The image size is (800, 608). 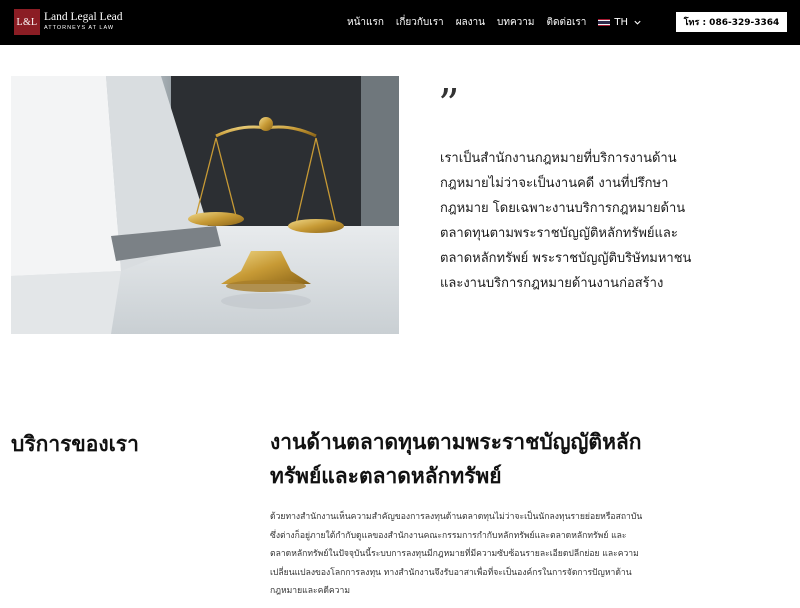 I want to click on nav-home: หน้าแรก, so click(x=365, y=22).